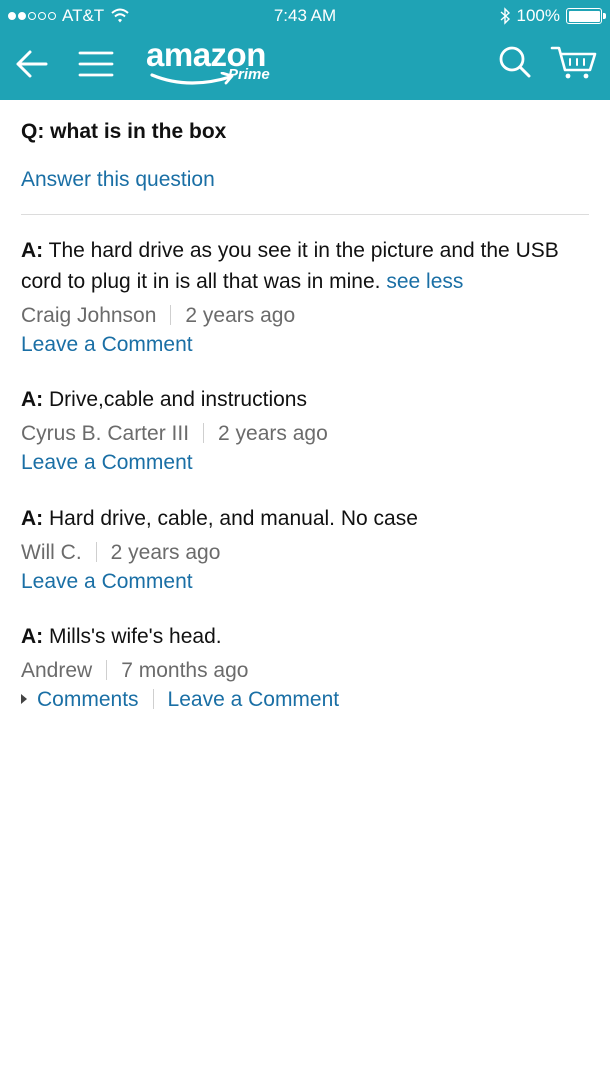 This screenshot has width=610, height=1084. I want to click on answer-meta: Cyrus B. Carter III 2 years ago, so click(305, 434).